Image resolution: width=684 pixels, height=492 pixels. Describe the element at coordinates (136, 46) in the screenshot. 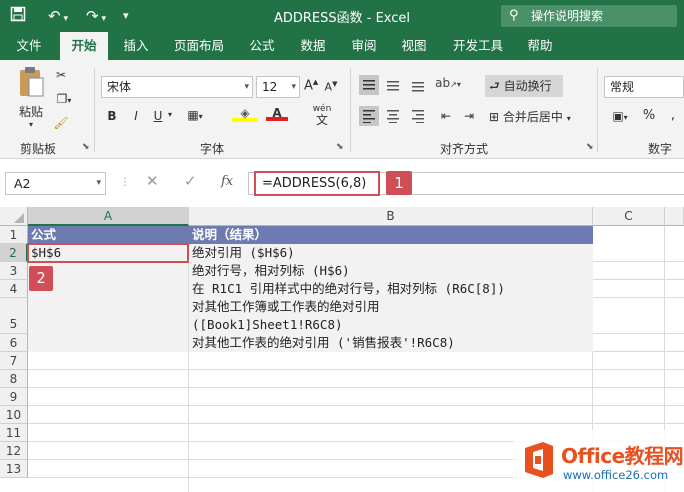

I see `tab-insert: 插入` at that location.